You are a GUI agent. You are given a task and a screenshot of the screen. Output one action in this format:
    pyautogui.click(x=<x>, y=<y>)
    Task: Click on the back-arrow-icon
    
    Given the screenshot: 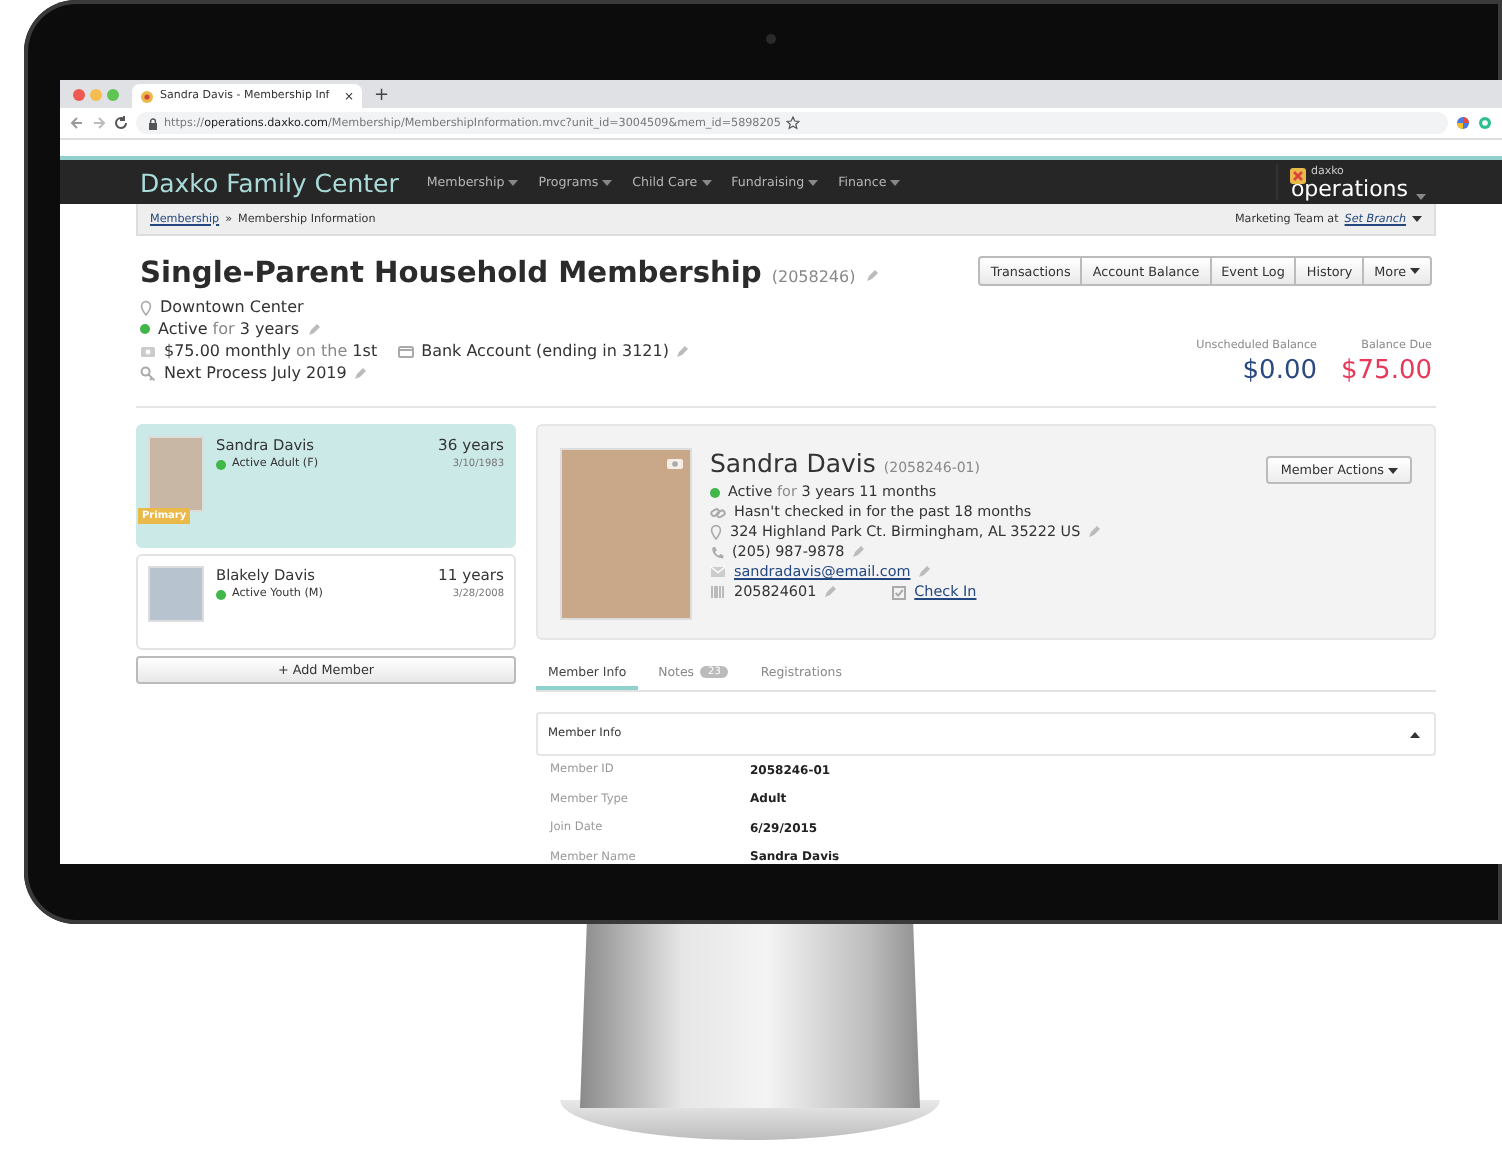 What is the action you would take?
    pyautogui.click(x=77, y=123)
    